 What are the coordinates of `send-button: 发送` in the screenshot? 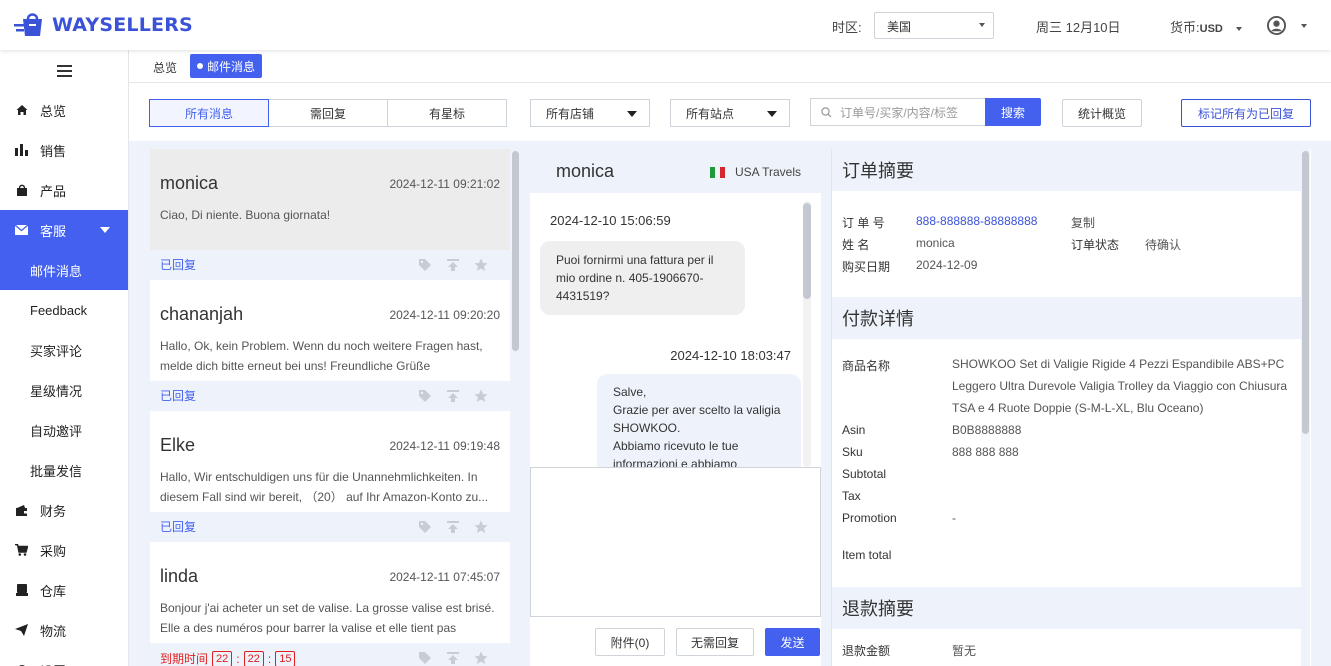 It's located at (792, 642).